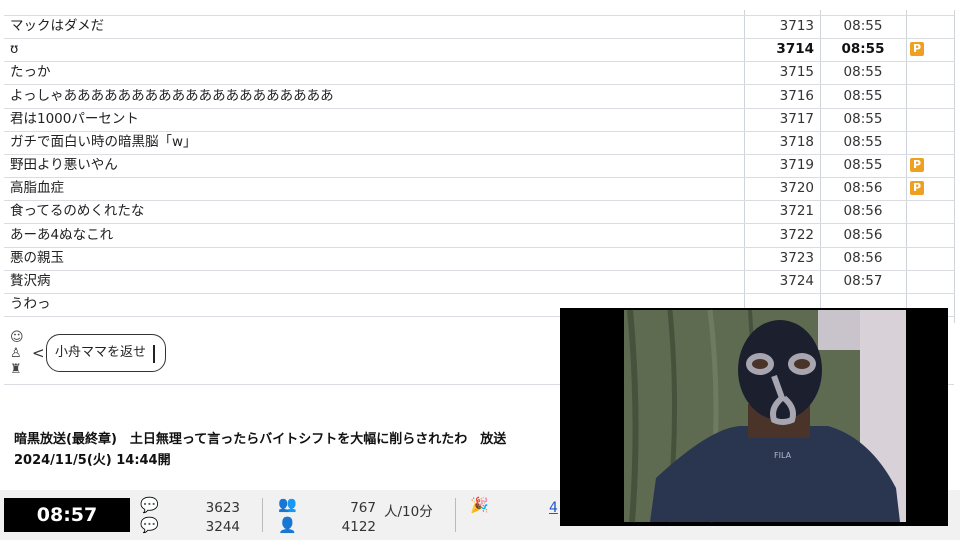 The height and width of the screenshot is (540, 960). Describe the element at coordinates (363, 508) in the screenshot. I see `viewer-count-top: 767` at that location.